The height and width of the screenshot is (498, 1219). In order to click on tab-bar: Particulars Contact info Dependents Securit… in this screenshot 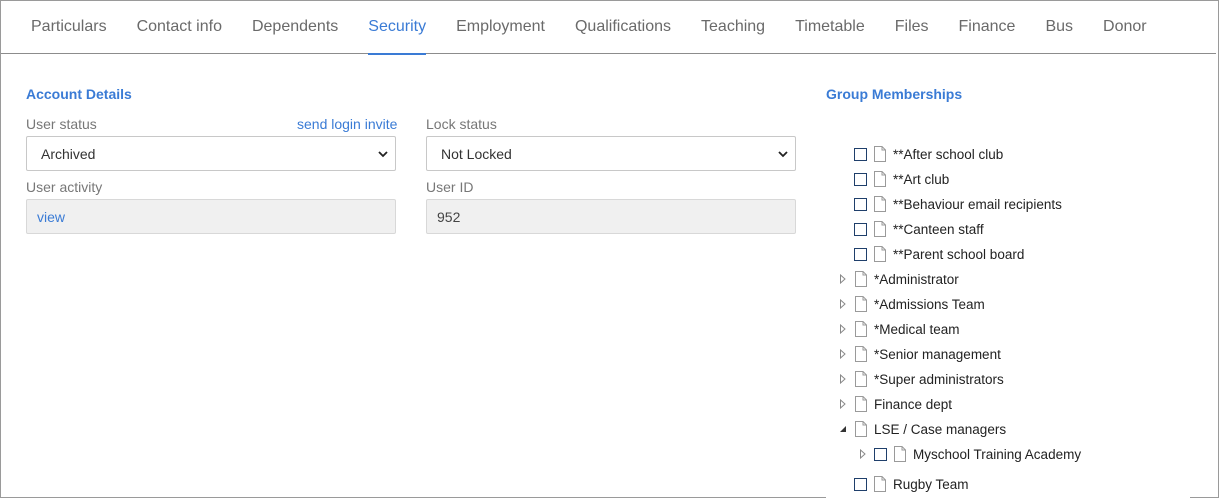, I will do `click(608, 28)`.